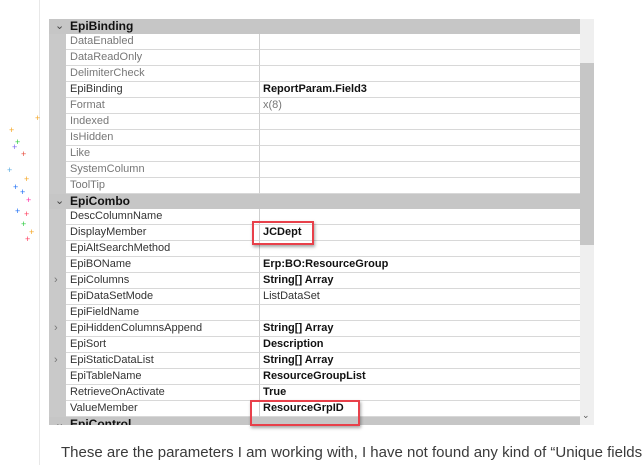 This screenshot has width=642, height=465. What do you see at coordinates (419, 90) in the screenshot?
I see `property-value: ReportParam.Field3` at bounding box center [419, 90].